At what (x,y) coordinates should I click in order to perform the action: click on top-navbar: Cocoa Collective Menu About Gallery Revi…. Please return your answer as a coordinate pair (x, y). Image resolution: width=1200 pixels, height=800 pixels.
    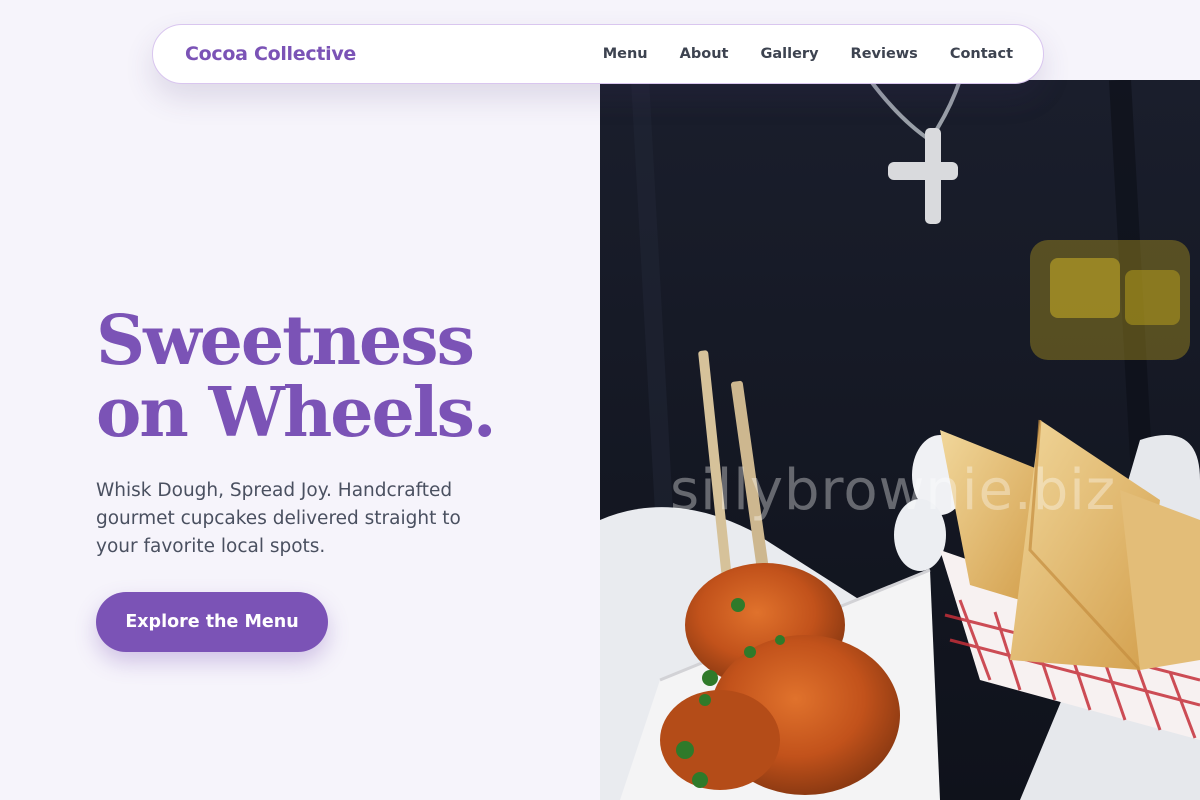
    Looking at the image, I should click on (598, 54).